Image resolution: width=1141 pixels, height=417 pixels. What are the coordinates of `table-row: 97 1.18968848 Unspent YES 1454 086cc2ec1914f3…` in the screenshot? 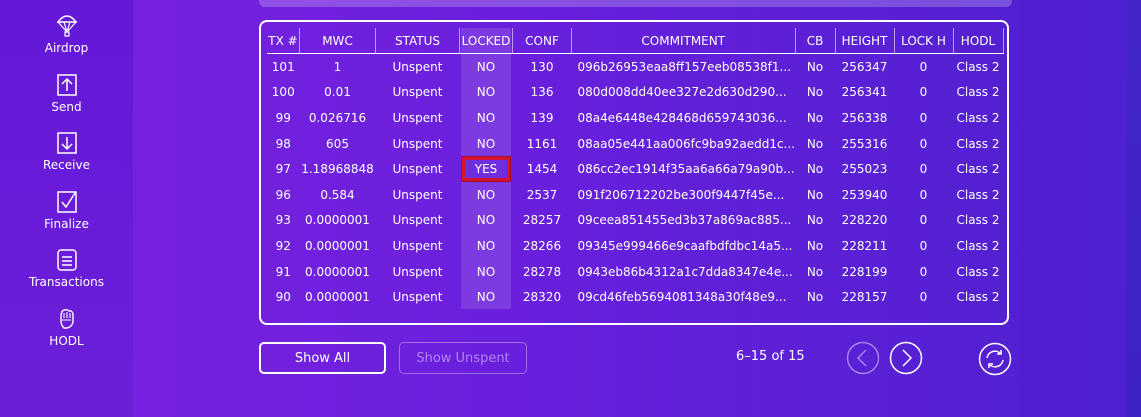 It's located at (635, 169).